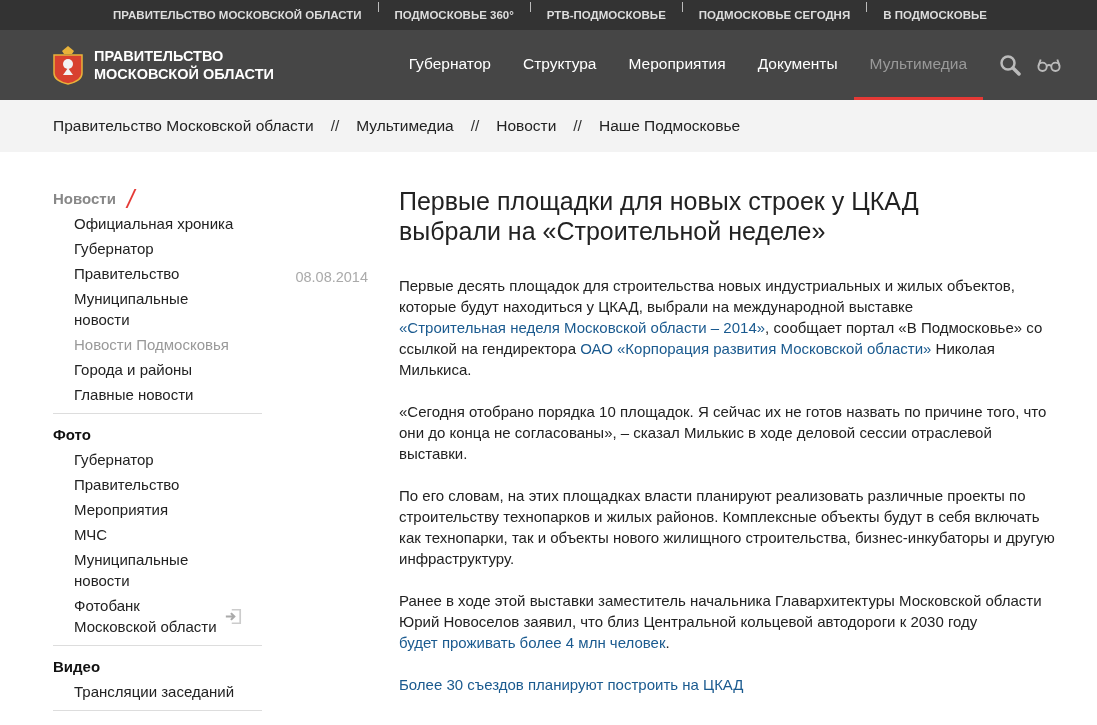 This screenshot has height=725, width=1097. Describe the element at coordinates (935, 15) in the screenshot. I see `top-link: В ПОДМОСКОВЬЕ` at that location.